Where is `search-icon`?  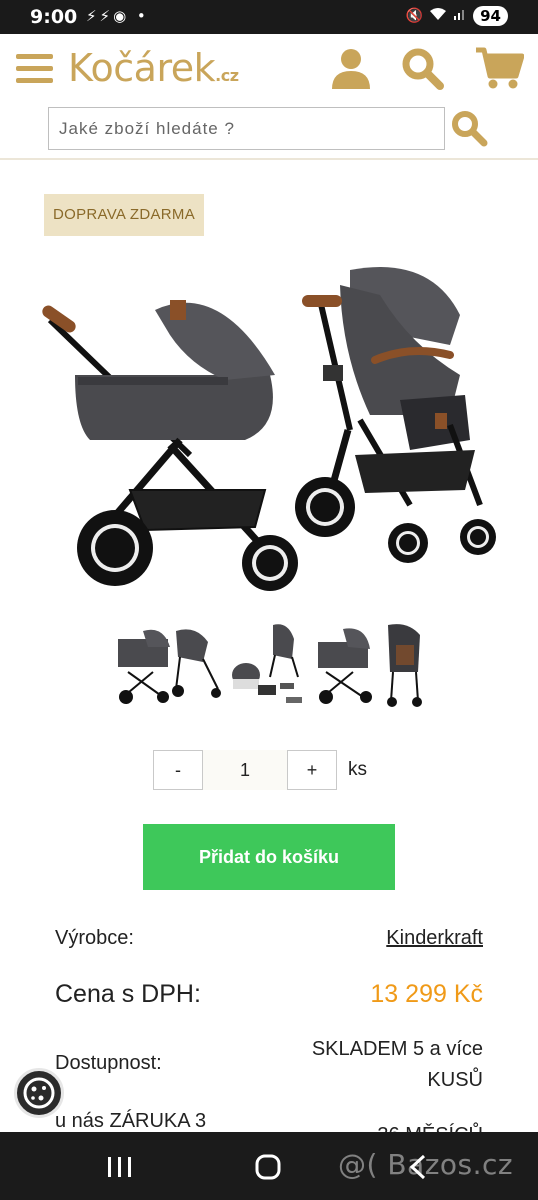
search-icon is located at coordinates (422, 68).